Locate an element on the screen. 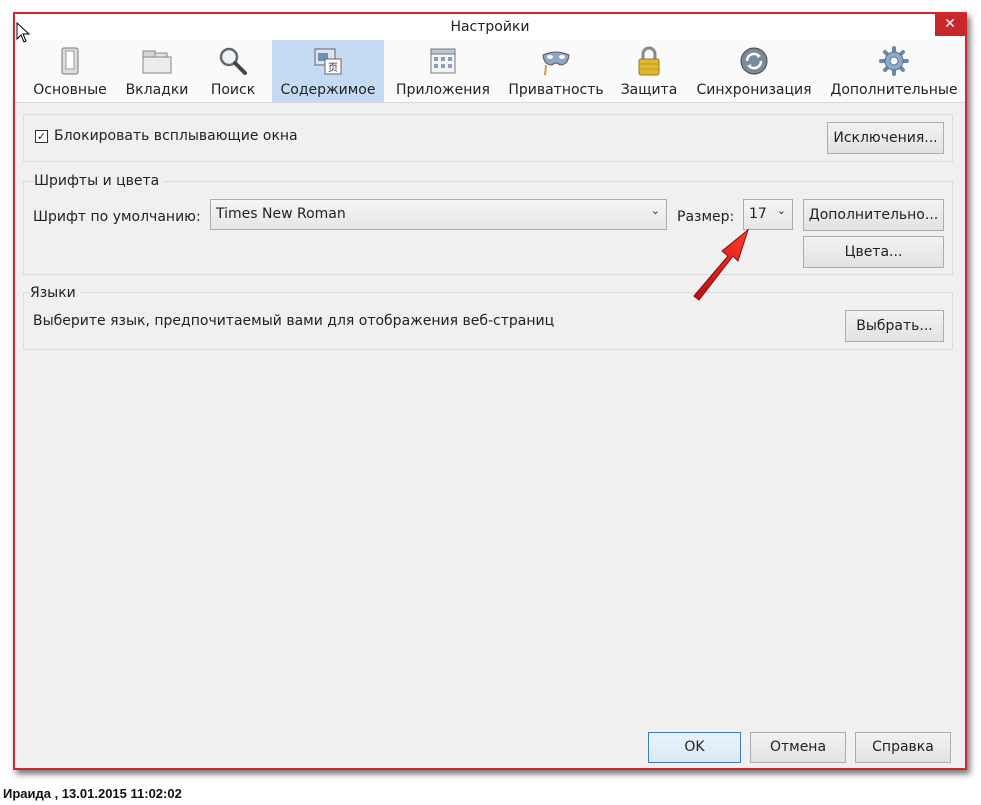  tab-sync: Синхронизация is located at coordinates (754, 71).